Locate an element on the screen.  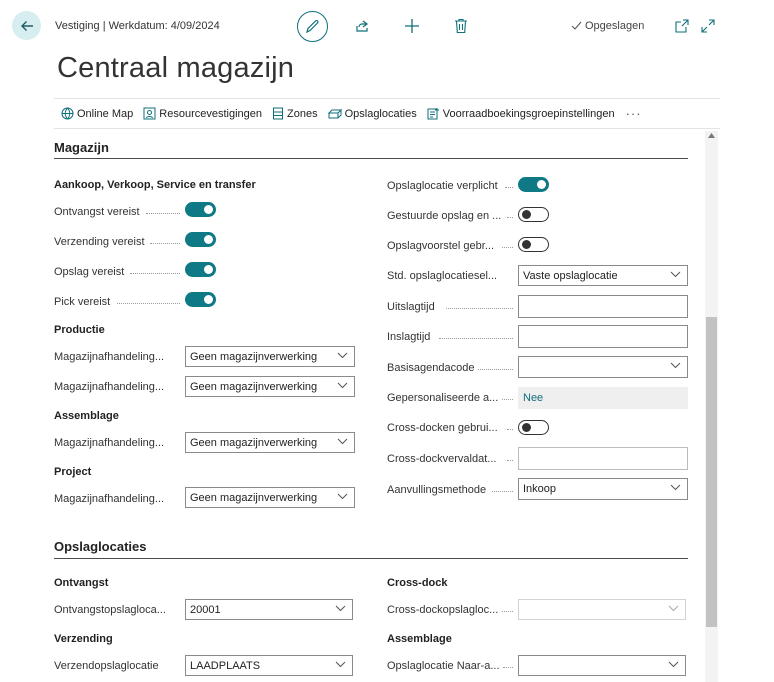
plus-icon is located at coordinates (412, 26).